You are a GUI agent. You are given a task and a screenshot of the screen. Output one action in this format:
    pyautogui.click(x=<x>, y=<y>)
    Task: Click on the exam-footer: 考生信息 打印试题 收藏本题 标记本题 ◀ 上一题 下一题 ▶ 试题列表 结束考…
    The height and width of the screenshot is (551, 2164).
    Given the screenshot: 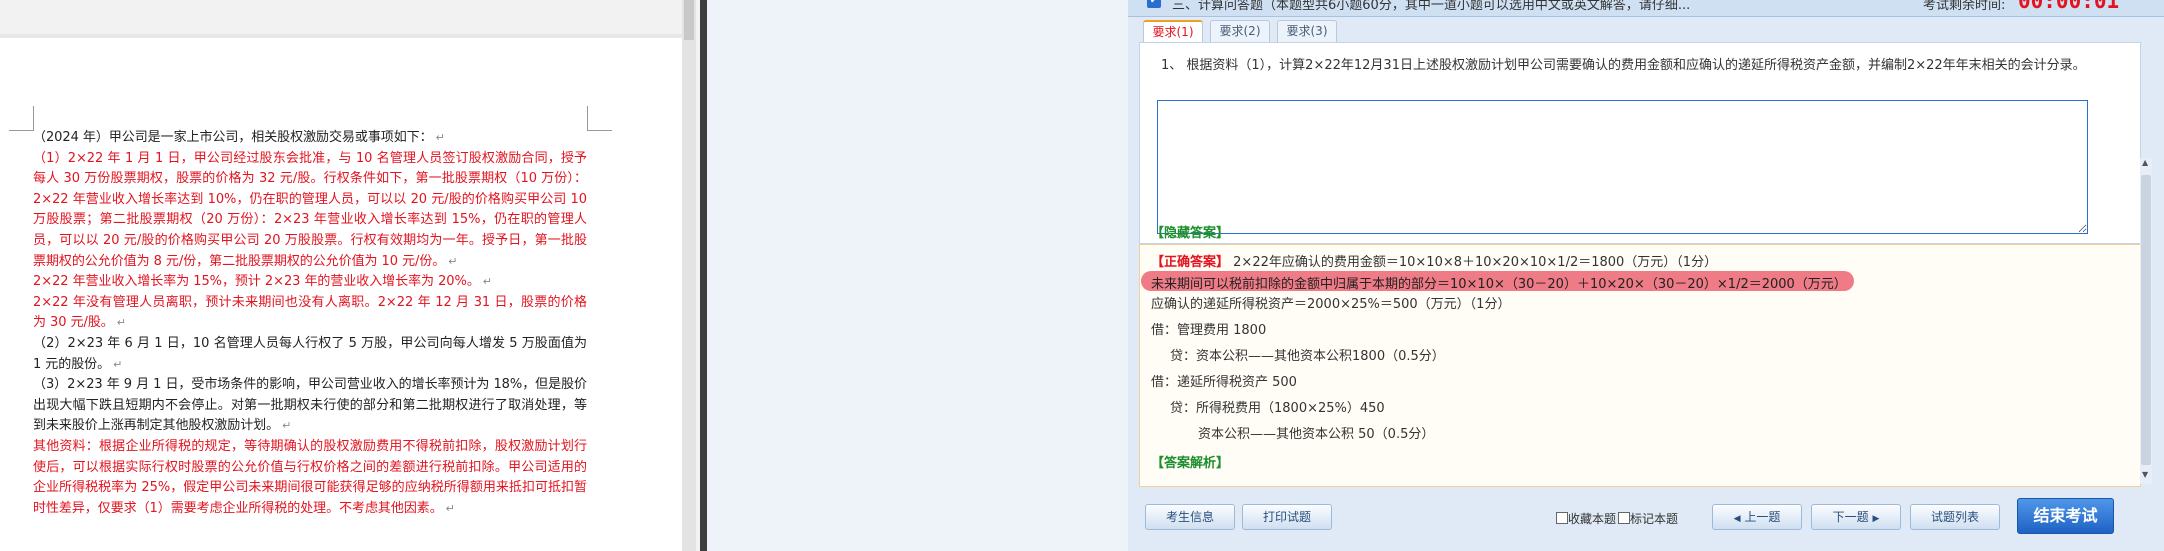 What is the action you would take?
    pyautogui.click(x=1646, y=522)
    